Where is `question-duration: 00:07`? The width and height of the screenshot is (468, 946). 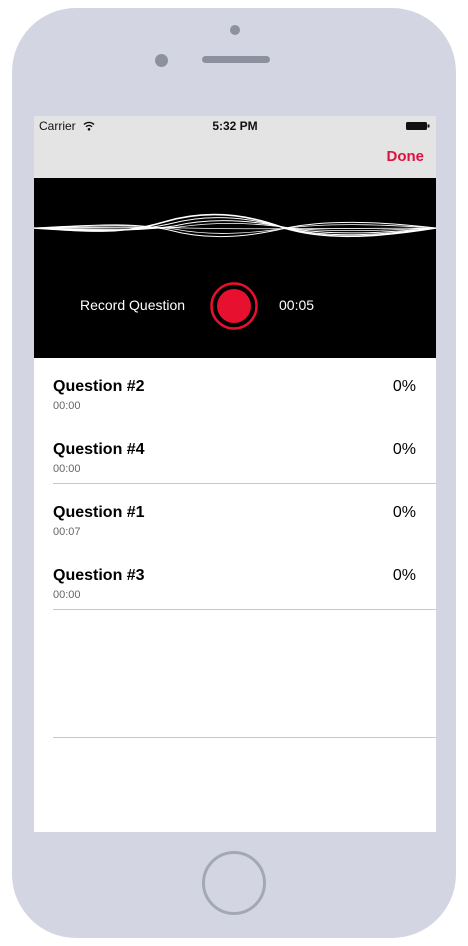
question-duration: 00:07 is located at coordinates (67, 532).